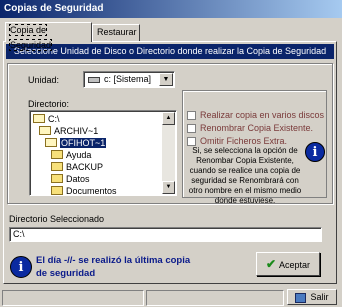  What do you see at coordinates (46, 119) in the screenshot?
I see `list-item: C:\` at bounding box center [46, 119].